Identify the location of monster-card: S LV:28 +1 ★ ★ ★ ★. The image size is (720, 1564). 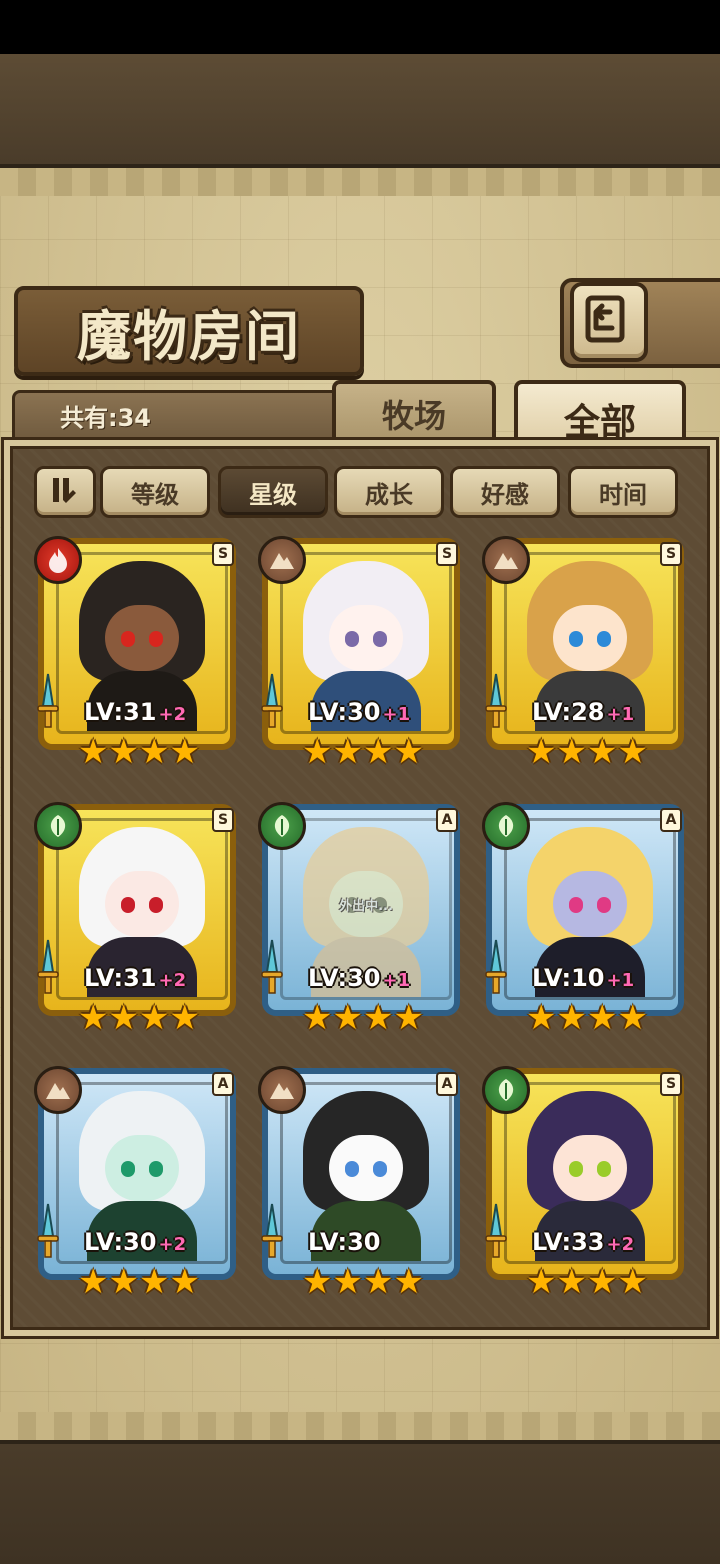
(587, 654).